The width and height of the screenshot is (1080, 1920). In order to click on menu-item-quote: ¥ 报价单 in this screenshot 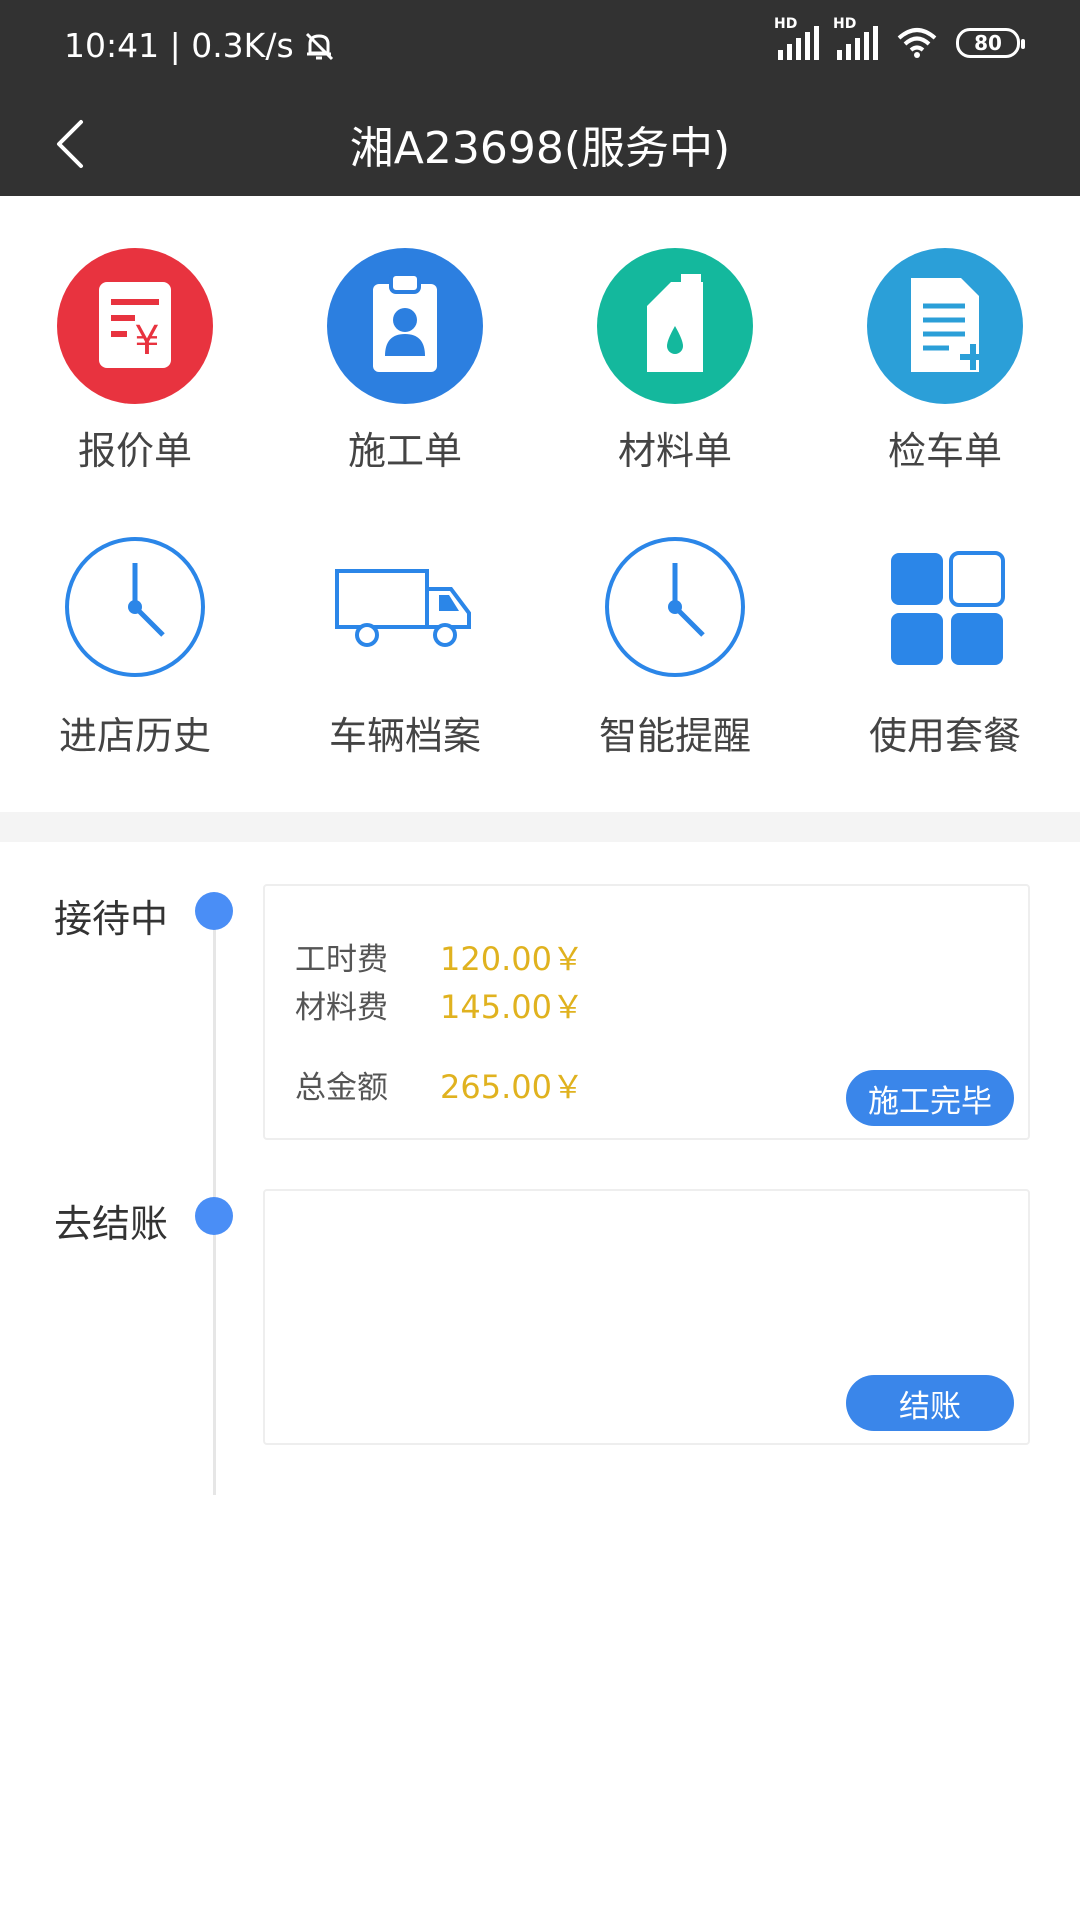, I will do `click(135, 371)`.